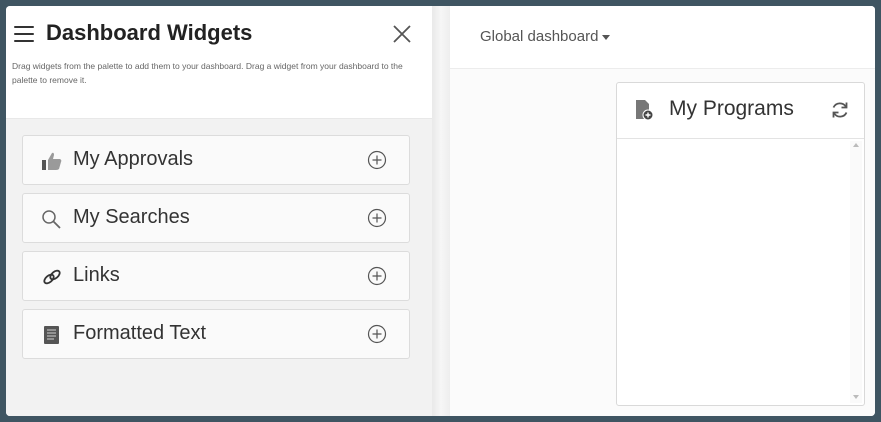 Image resolution: width=881 pixels, height=422 pixels. Describe the element at coordinates (52, 219) in the screenshot. I see `search-icon` at that location.